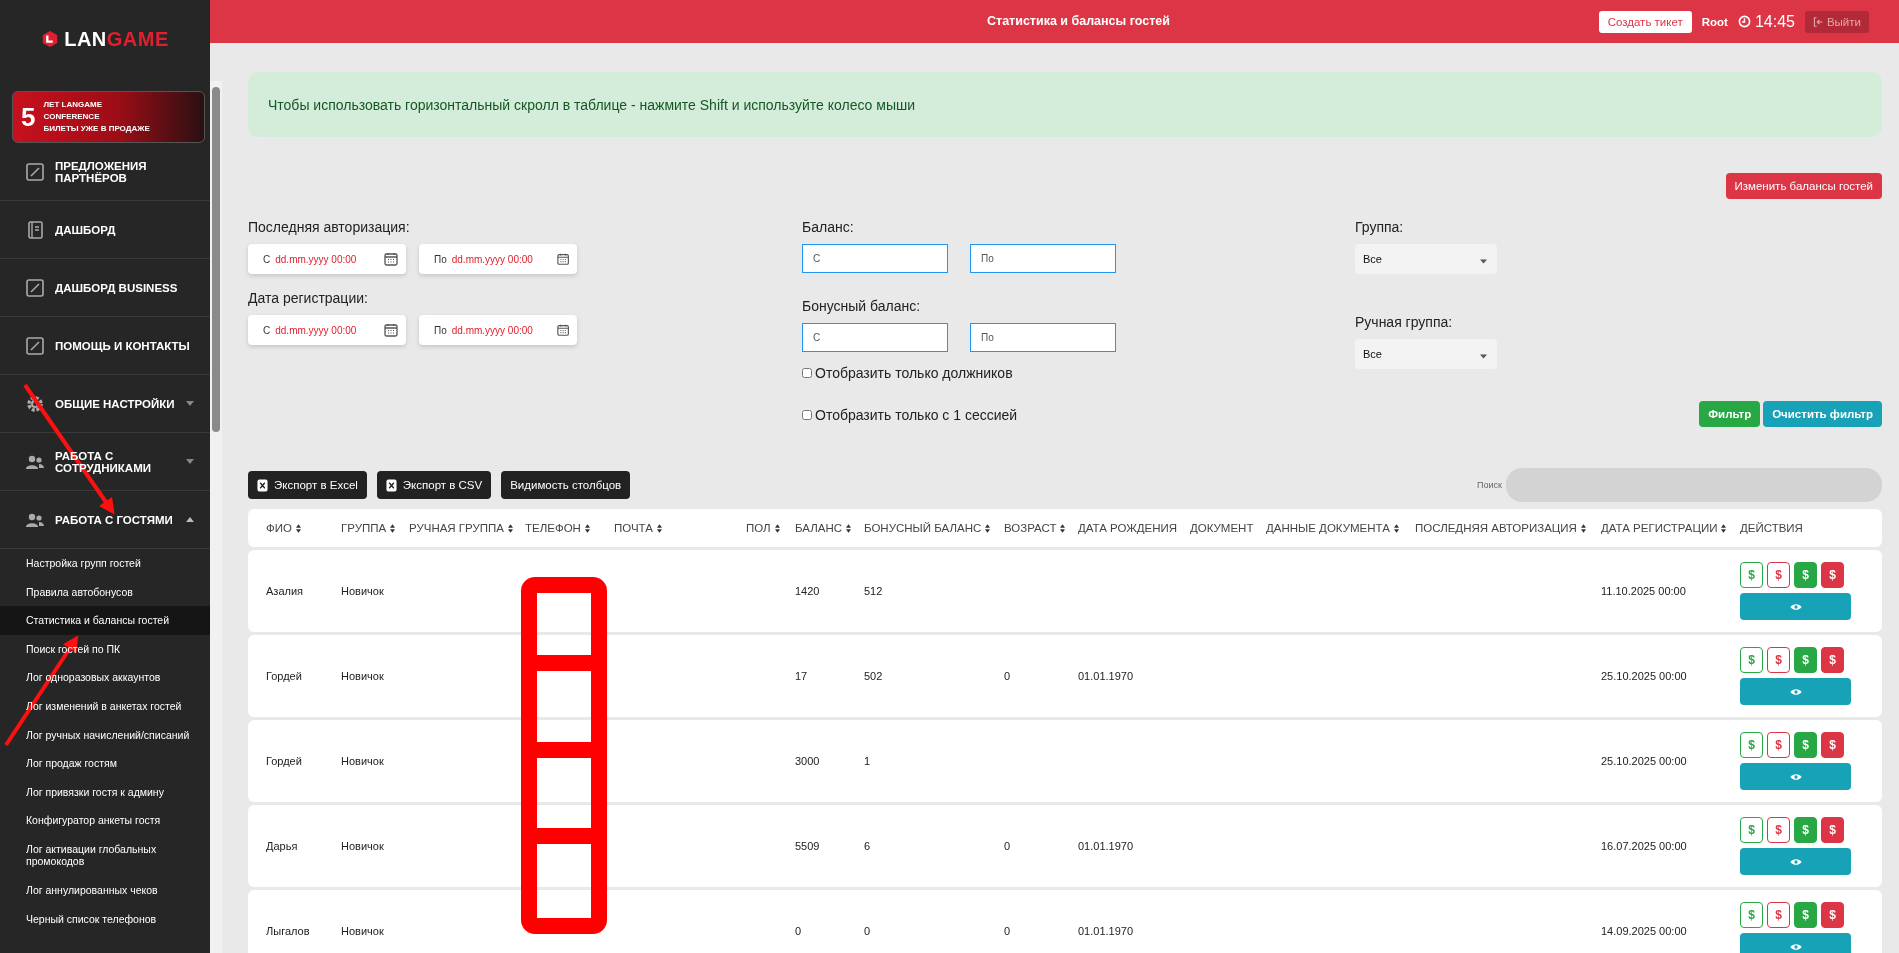 Image resolution: width=1899 pixels, height=953 pixels. Describe the element at coordinates (758, 528) in the screenshot. I see `column-header: ПОЛ` at that location.